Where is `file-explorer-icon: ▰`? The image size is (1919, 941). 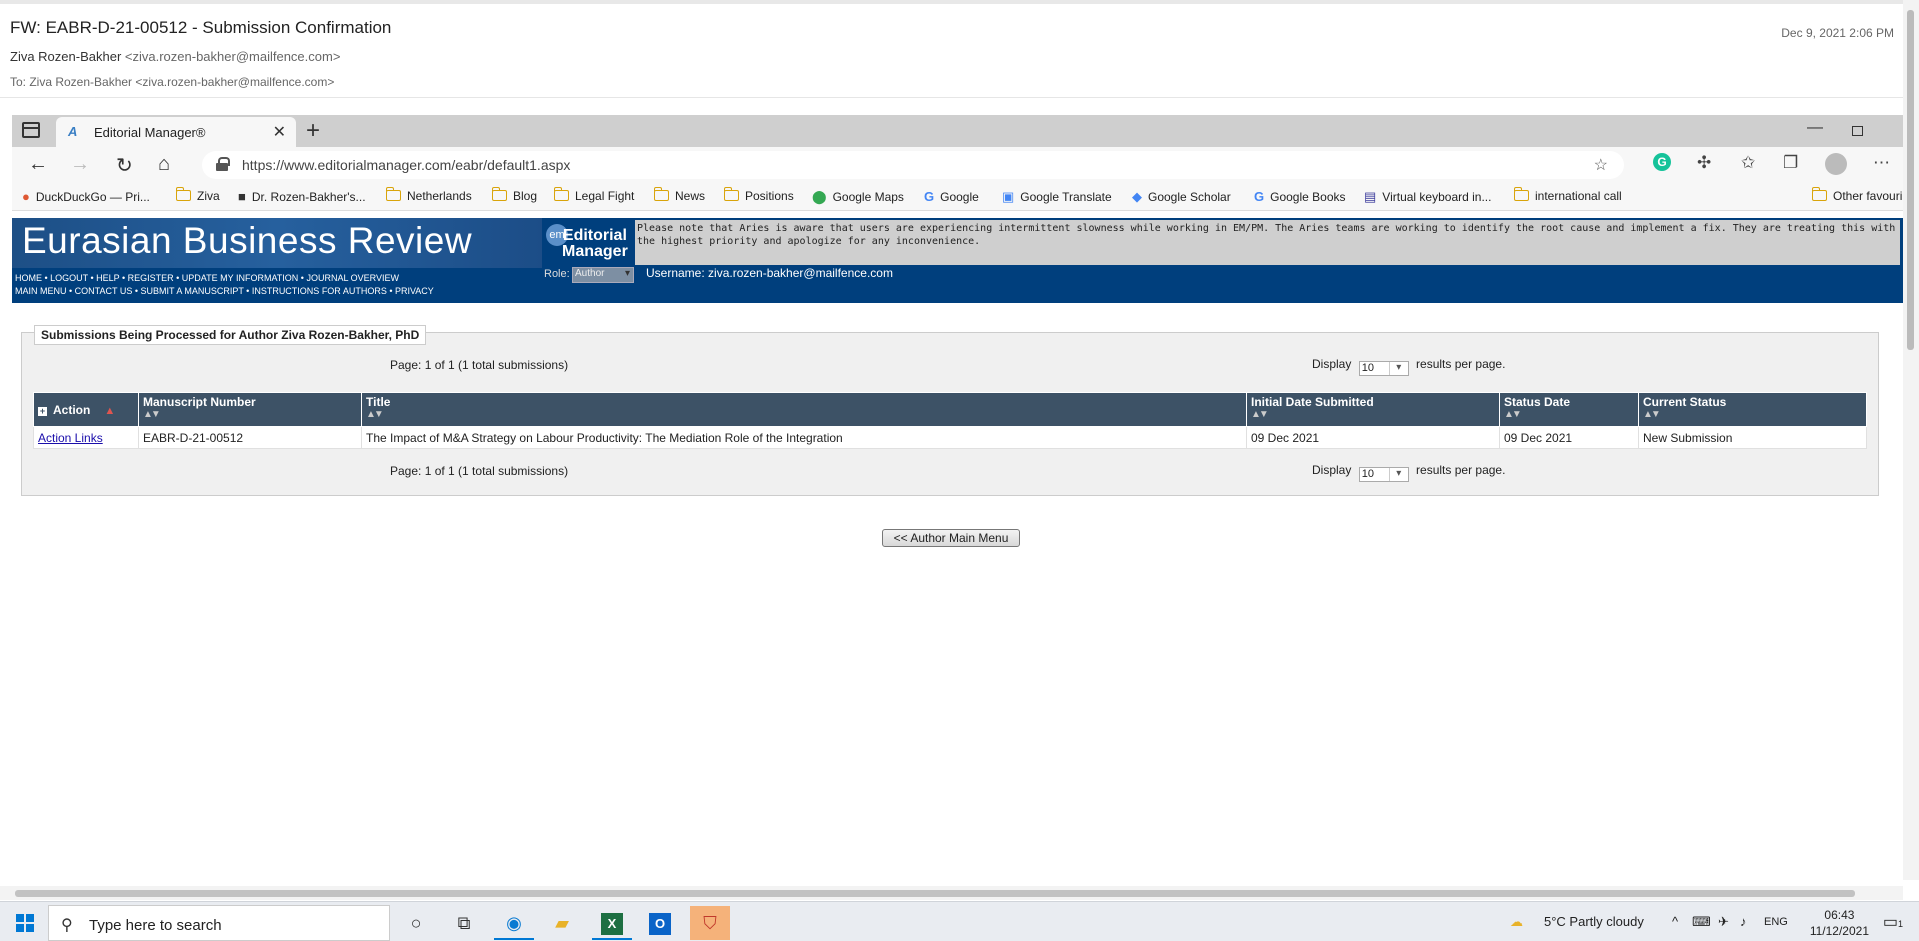 file-explorer-icon: ▰ is located at coordinates (562, 923).